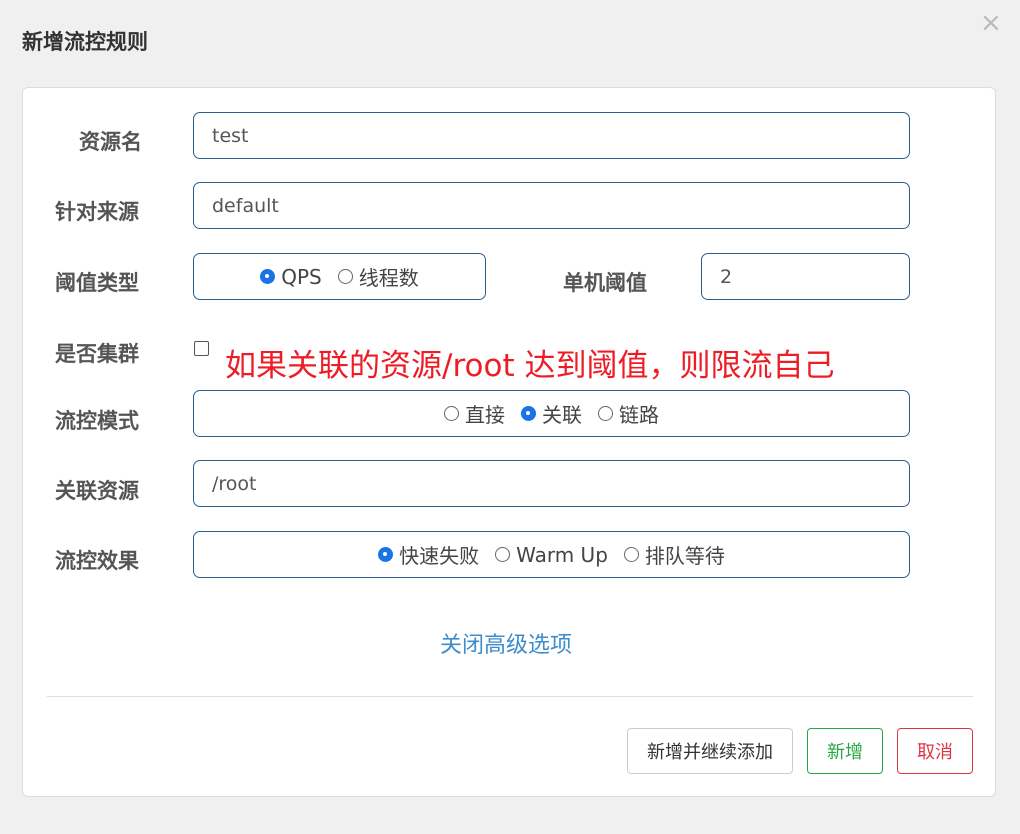 Image resolution: width=1020 pixels, height=834 pixels. Describe the element at coordinates (97, 421) in the screenshot. I see `strategy-label: 流控模式` at that location.